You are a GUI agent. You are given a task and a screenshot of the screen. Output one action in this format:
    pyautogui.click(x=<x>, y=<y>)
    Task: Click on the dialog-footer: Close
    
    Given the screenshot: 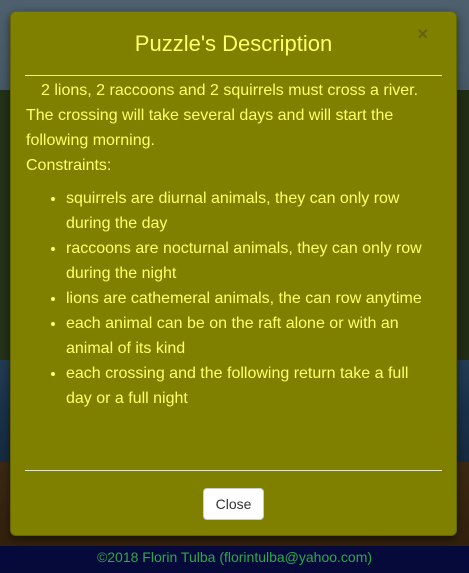 What is the action you would take?
    pyautogui.click(x=233, y=504)
    